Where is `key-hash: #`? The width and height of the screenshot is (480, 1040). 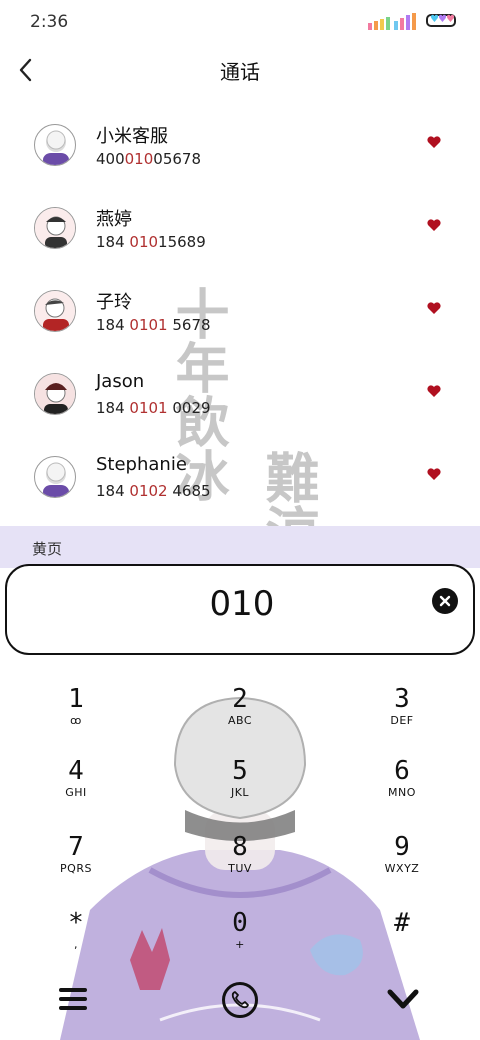
key-hash: # is located at coordinates (402, 940).